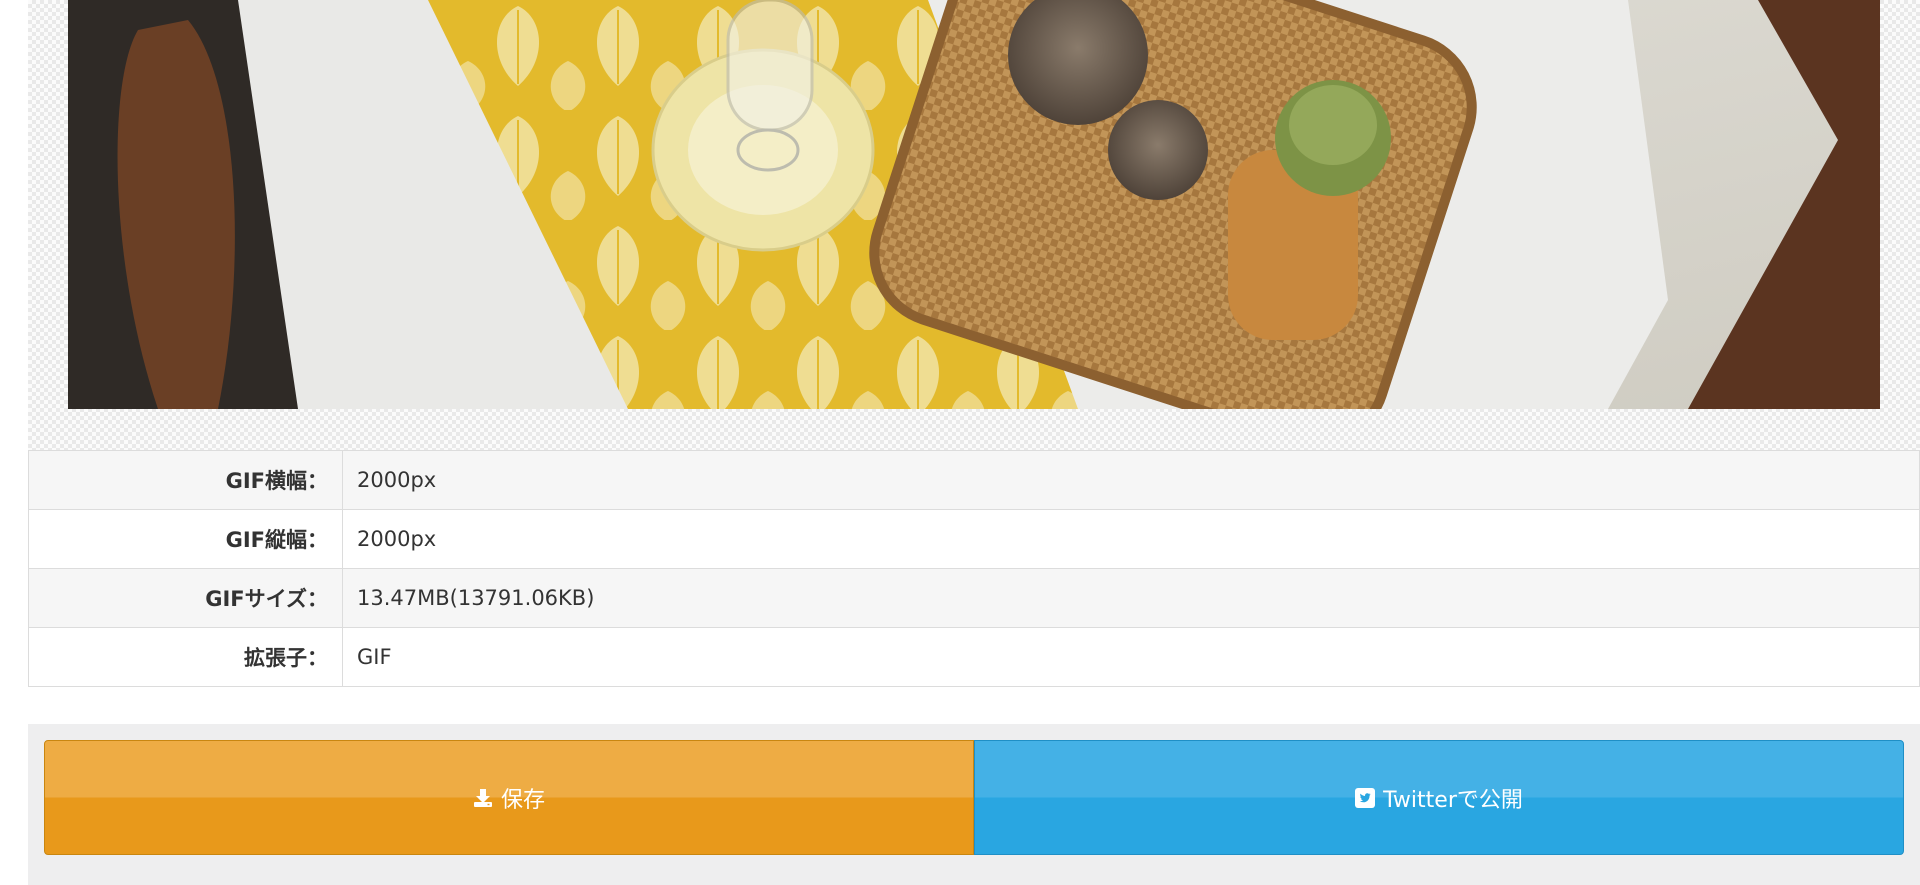  I want to click on table-row: GIF縦幅： 2000px, so click(974, 539).